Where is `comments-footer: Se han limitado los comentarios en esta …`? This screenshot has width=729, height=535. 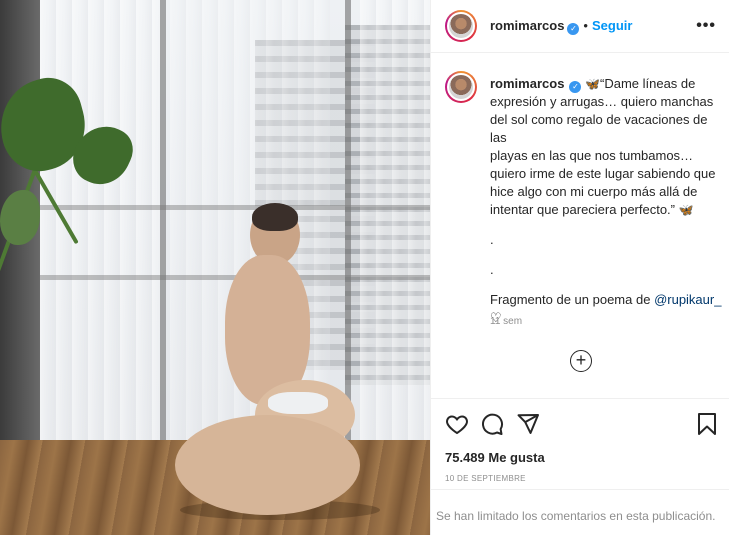
comments-footer: Se han limitado los comentarios en esta … is located at coordinates (580, 512).